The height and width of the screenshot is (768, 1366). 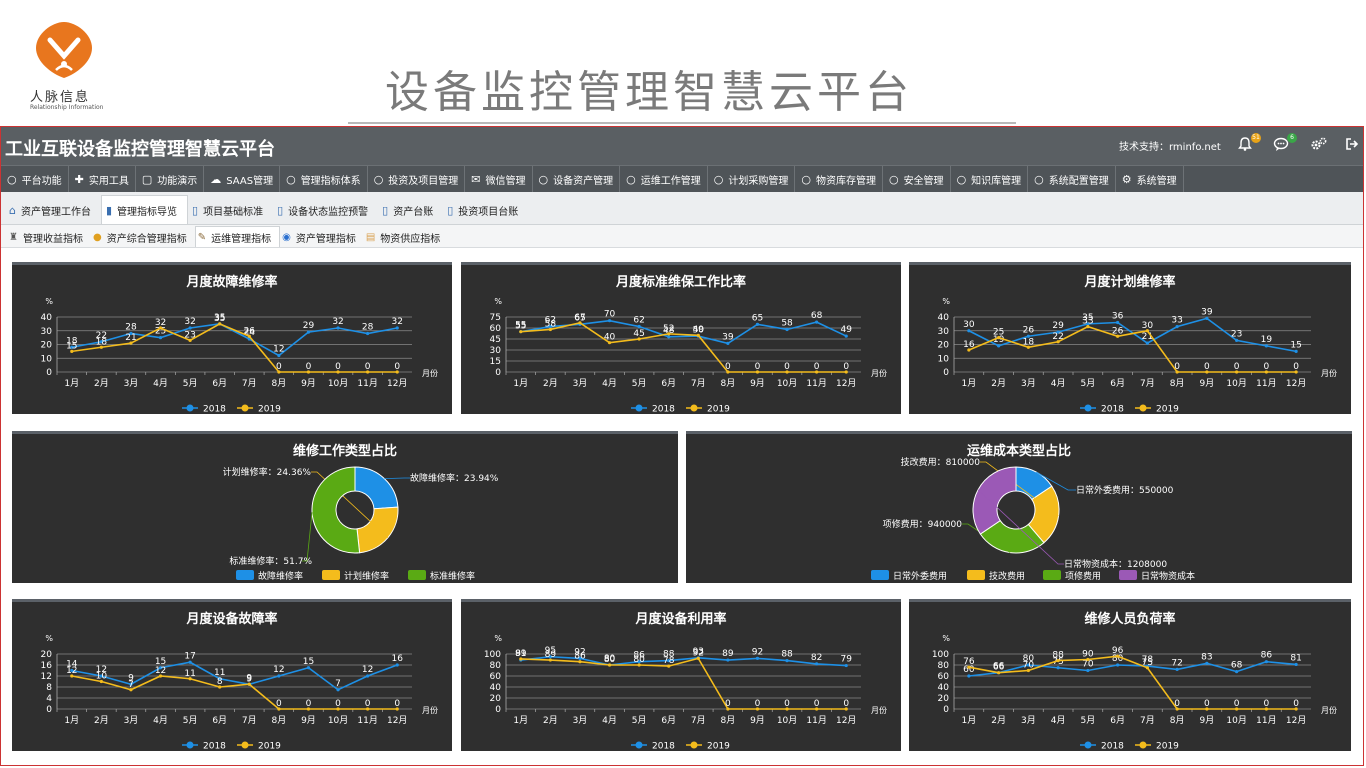 What do you see at coordinates (583, 181) in the screenshot?
I see `menu-label: 设备资产管理` at bounding box center [583, 181].